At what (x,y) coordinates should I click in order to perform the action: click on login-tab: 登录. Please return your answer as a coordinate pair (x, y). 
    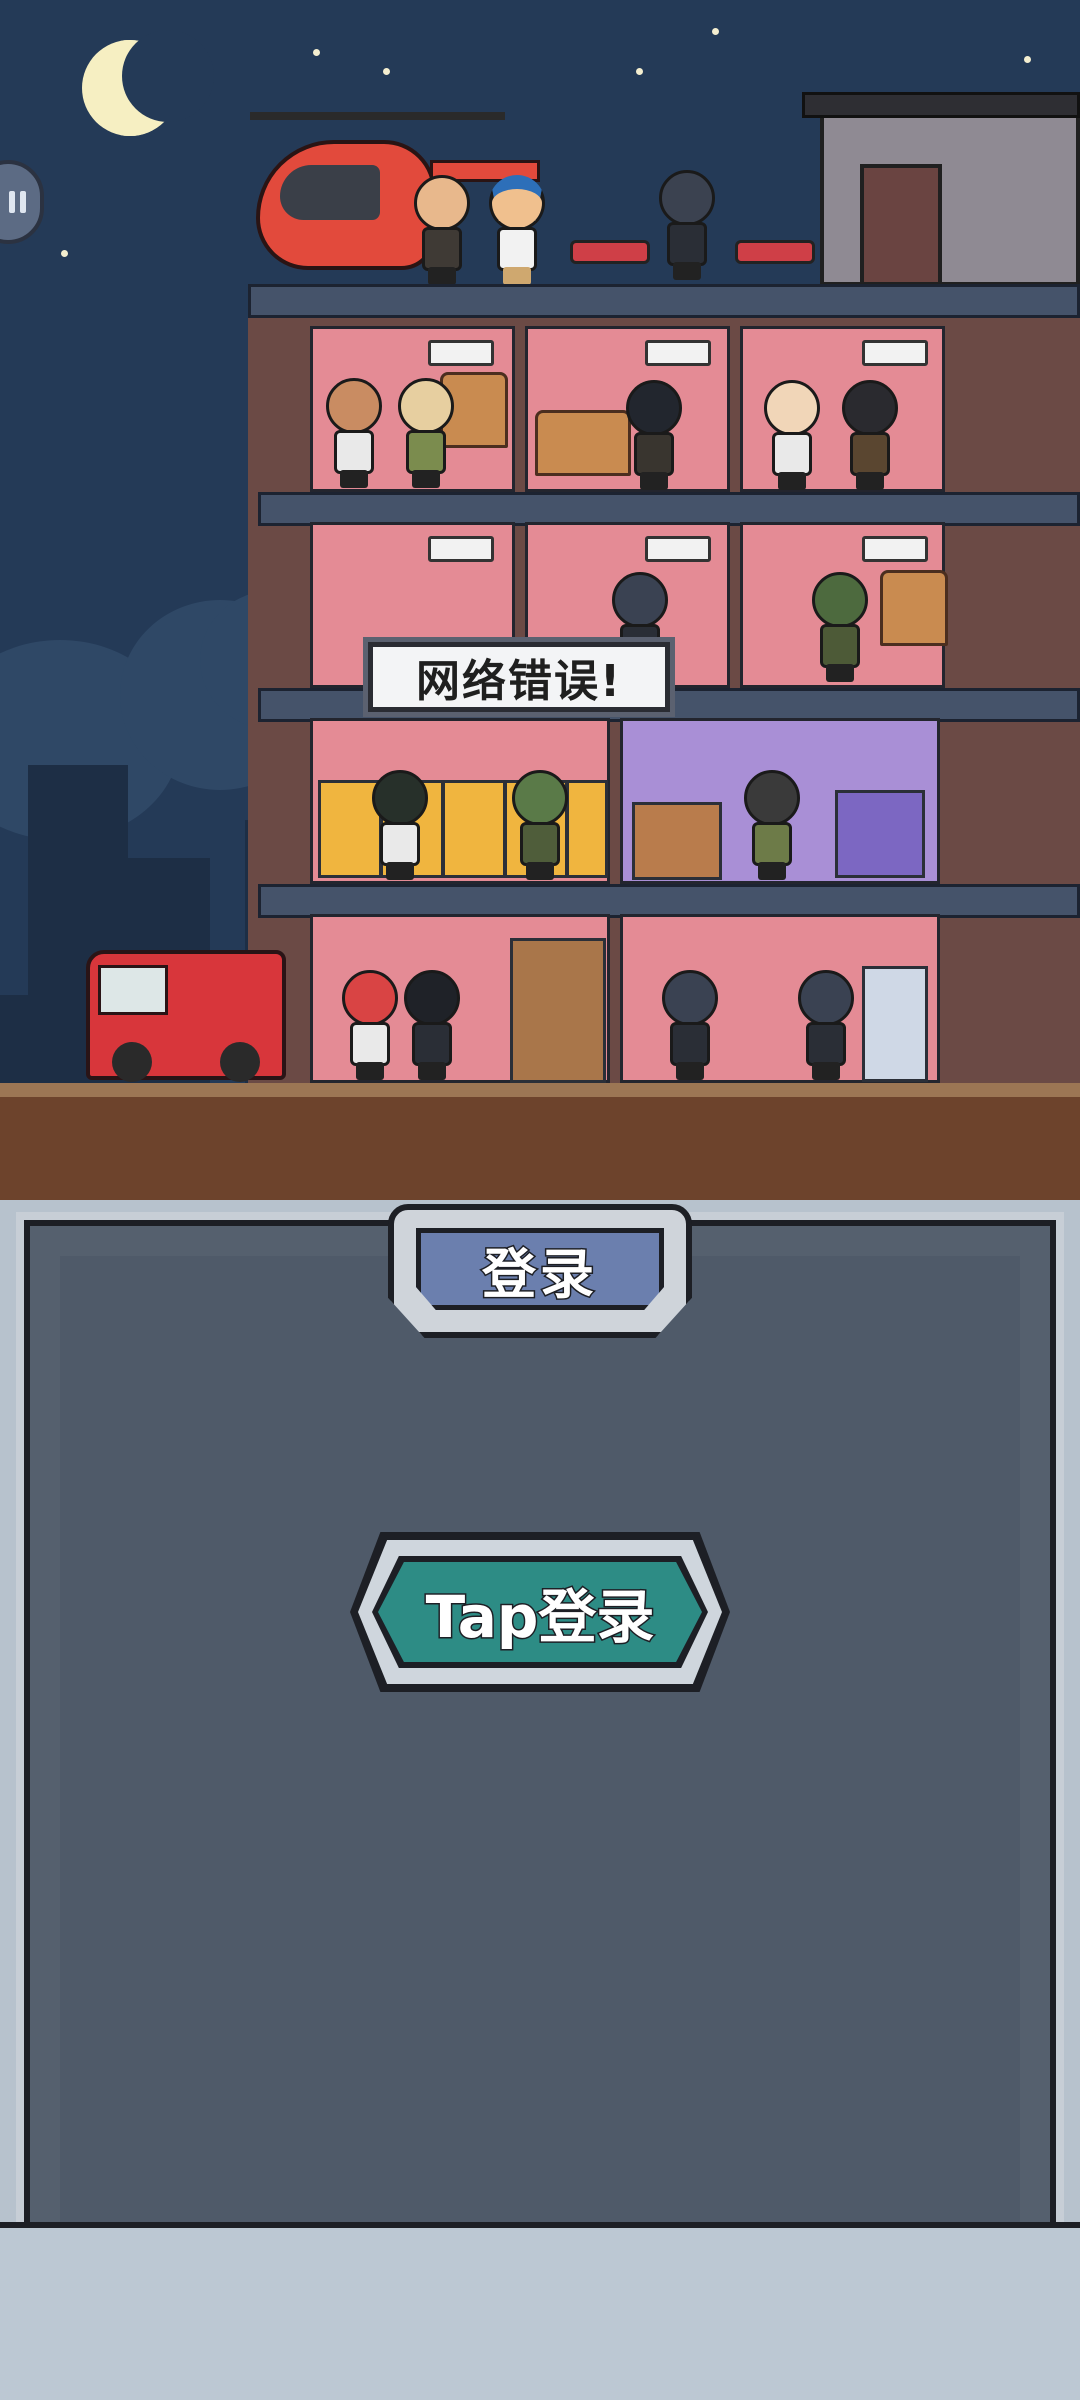
    Looking at the image, I should click on (540, 1271).